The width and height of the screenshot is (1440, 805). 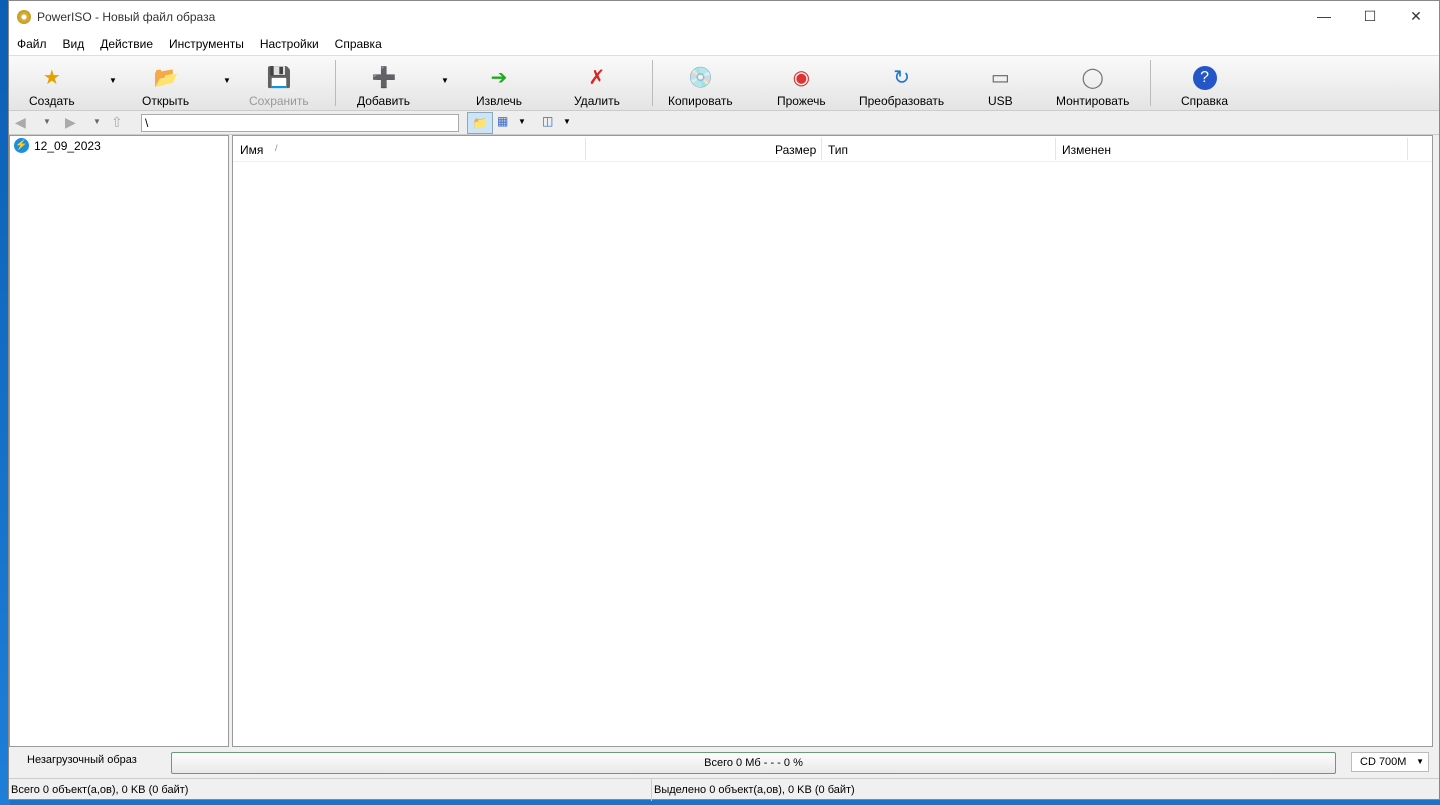 I want to click on column-modified: Изменен, so click(x=1086, y=150).